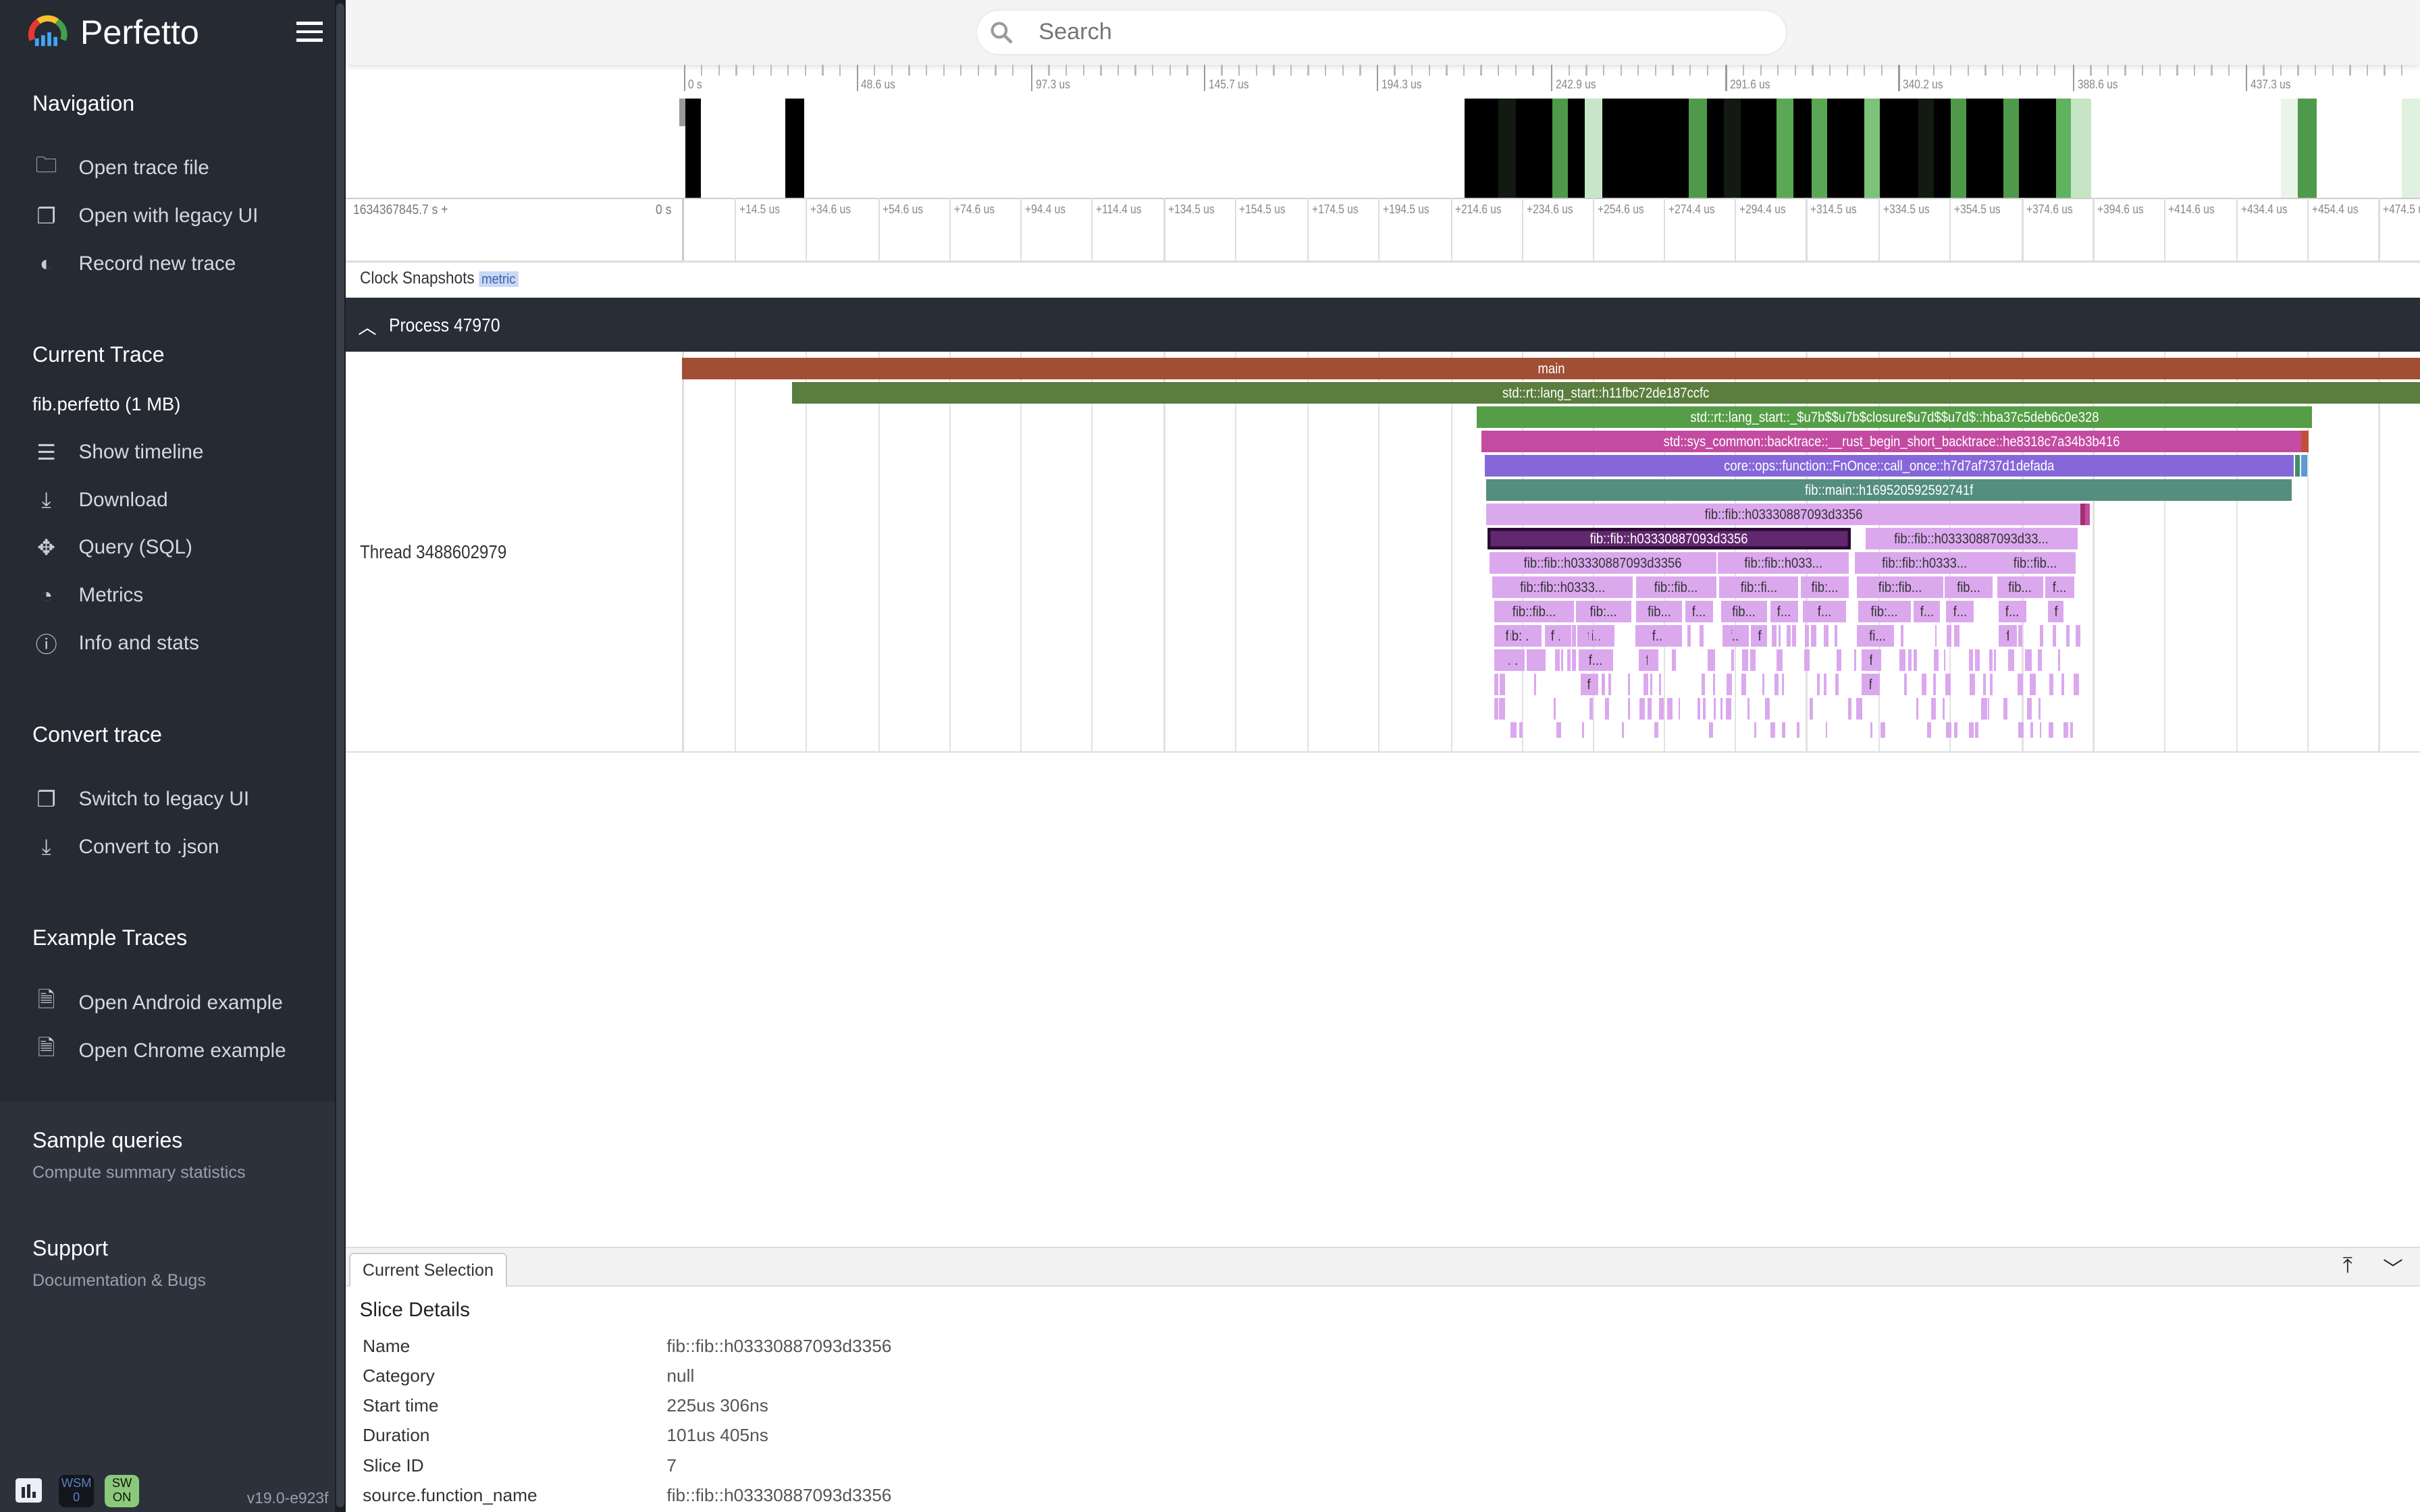 The height and width of the screenshot is (1512, 2420). I want to click on stats-icon, so click(28, 1490).